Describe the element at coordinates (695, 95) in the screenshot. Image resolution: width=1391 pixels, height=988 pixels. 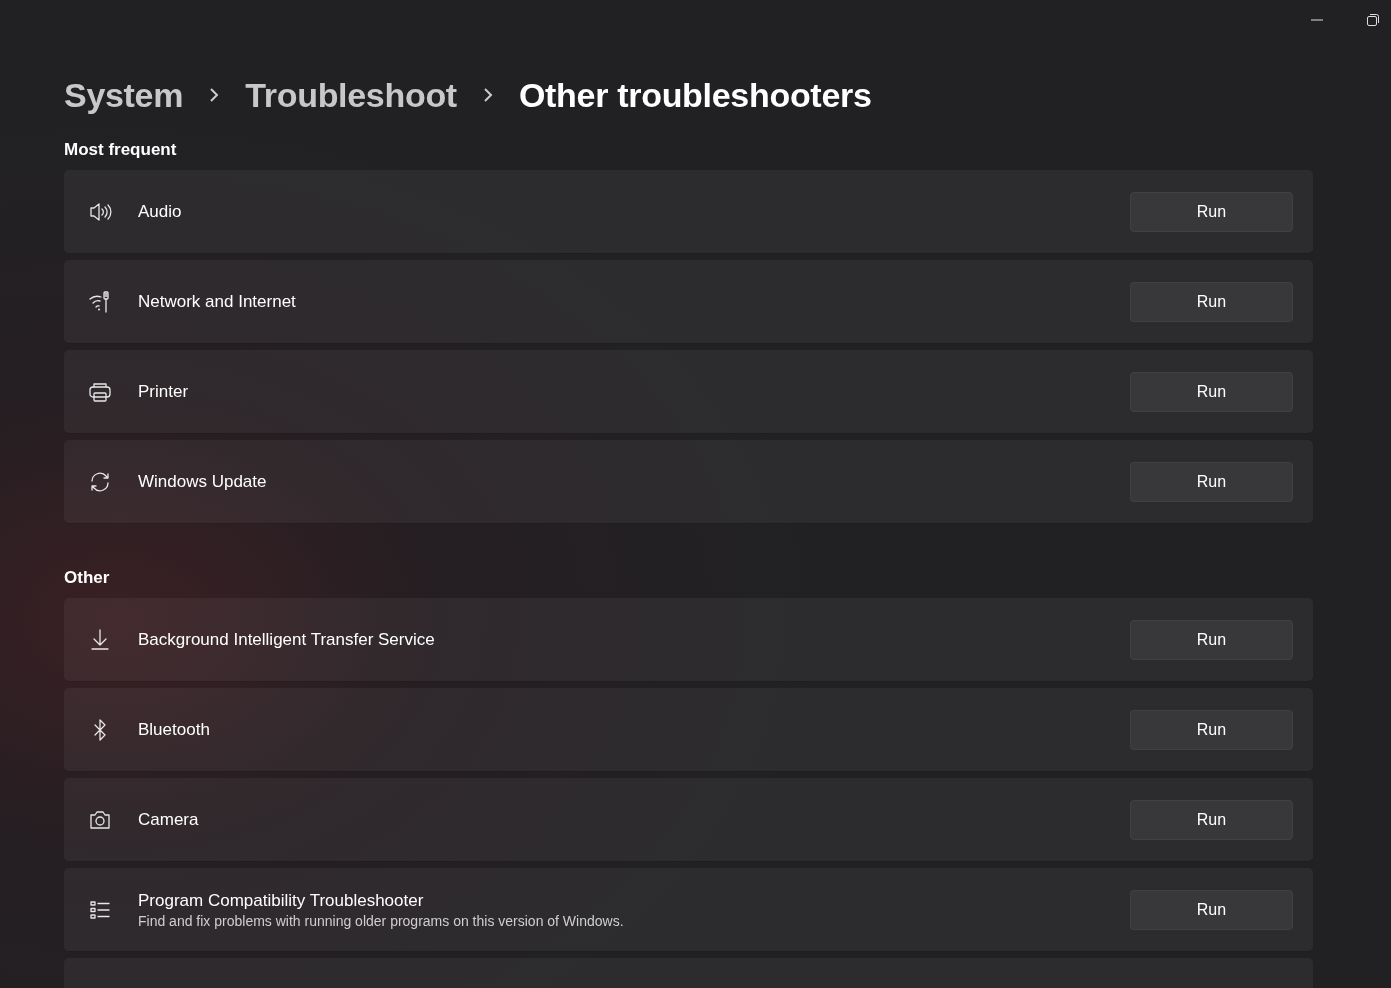
I see `page-title: Other troubleshooters` at that location.